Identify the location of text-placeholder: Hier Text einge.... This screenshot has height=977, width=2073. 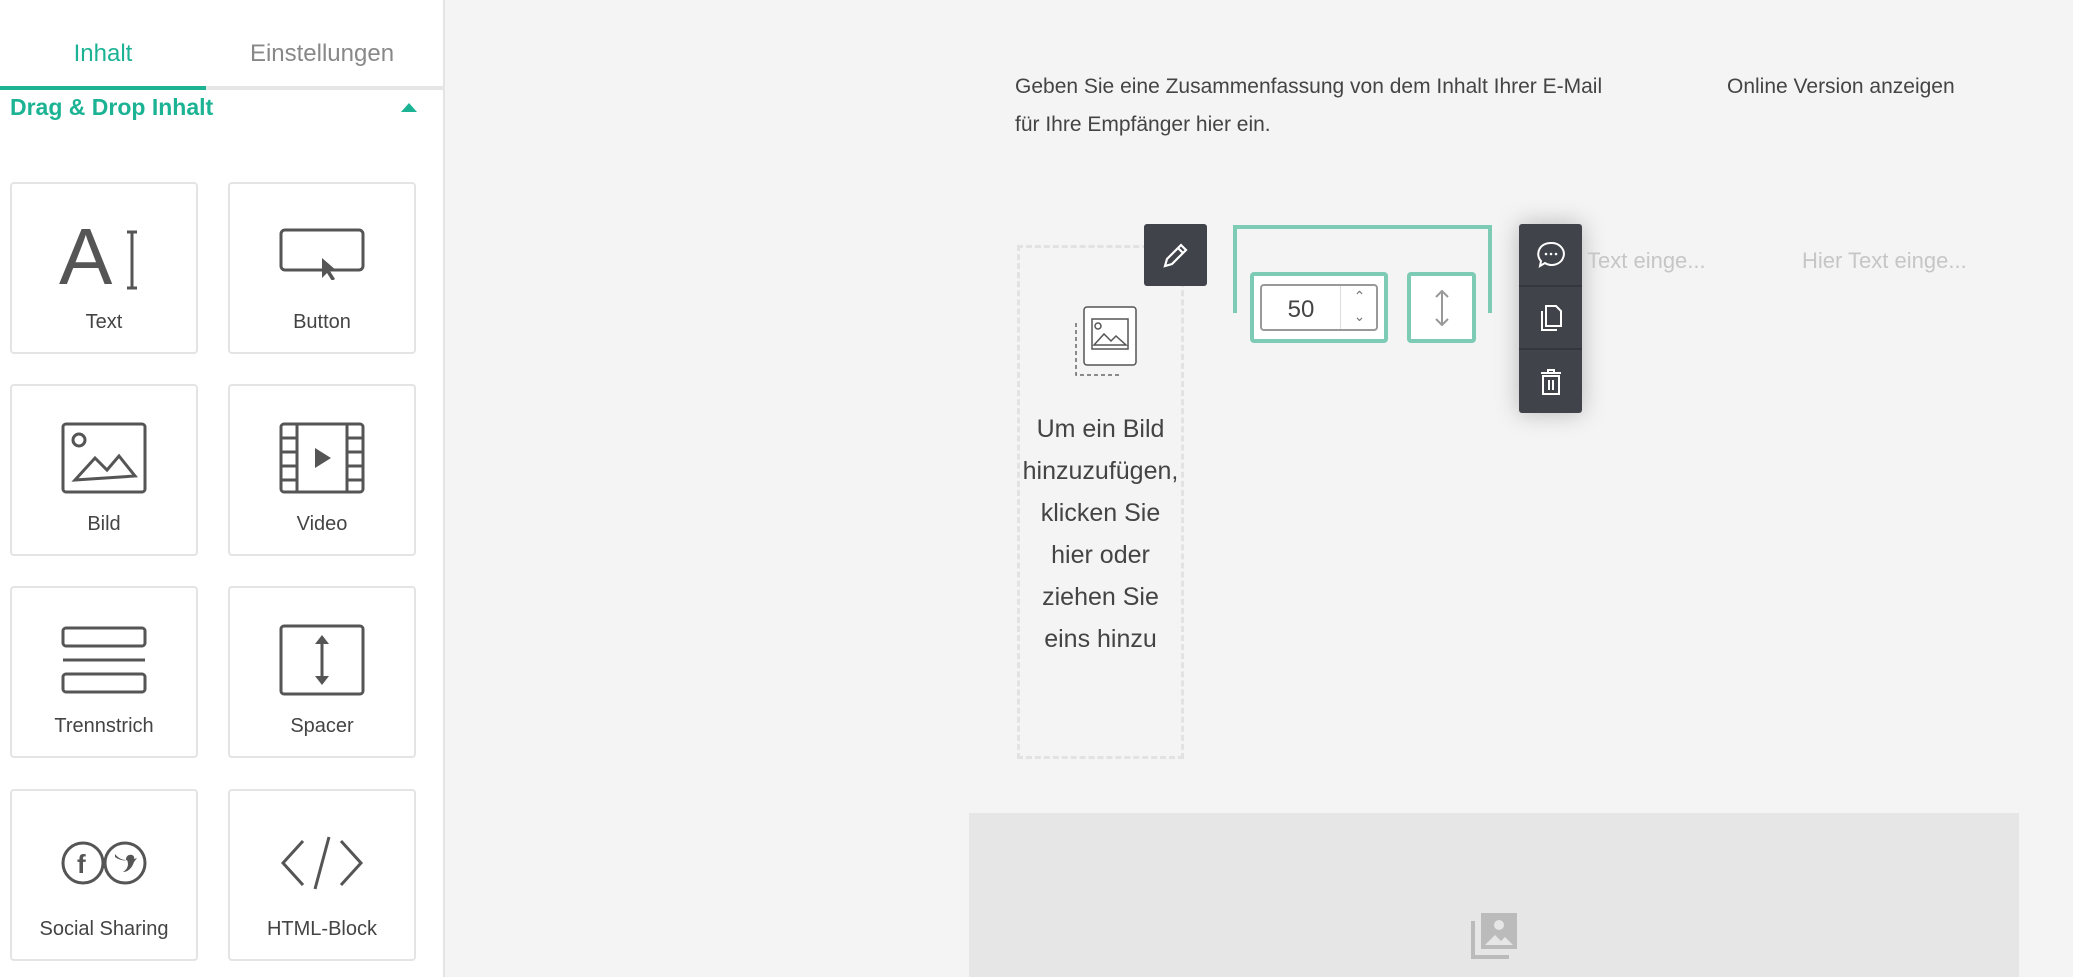
(1884, 261).